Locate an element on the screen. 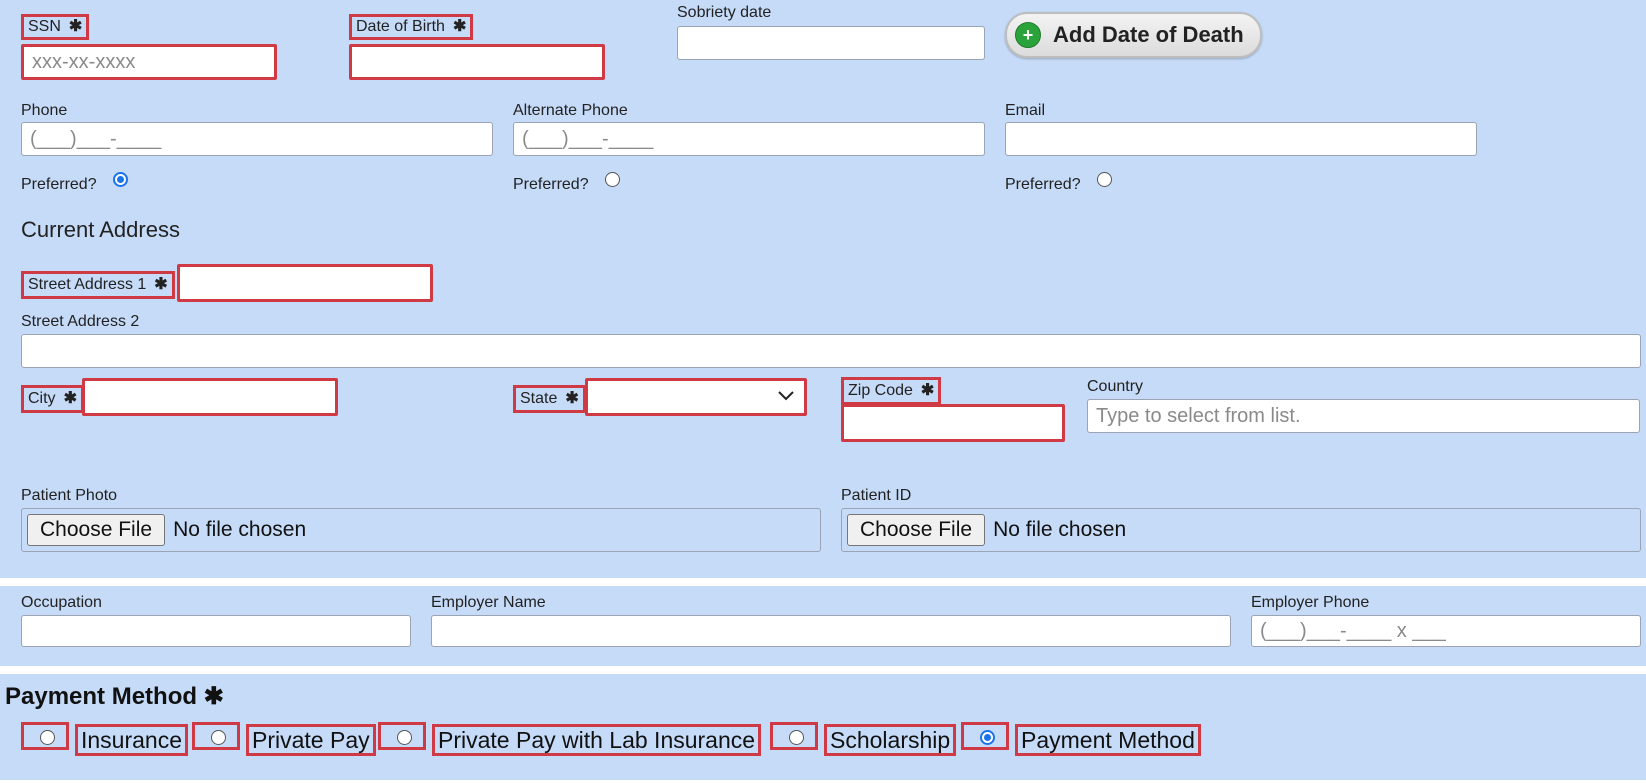  occupation-label: Occupation is located at coordinates (61, 602).